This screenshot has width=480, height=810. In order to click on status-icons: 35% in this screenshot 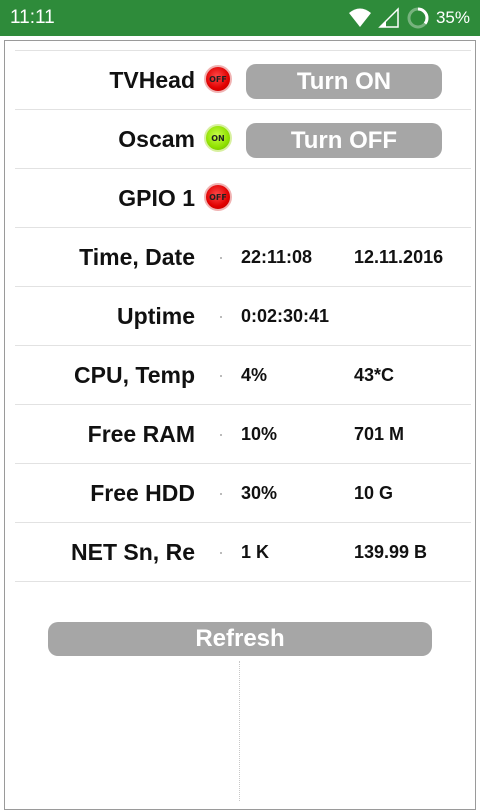, I will do `click(409, 18)`.